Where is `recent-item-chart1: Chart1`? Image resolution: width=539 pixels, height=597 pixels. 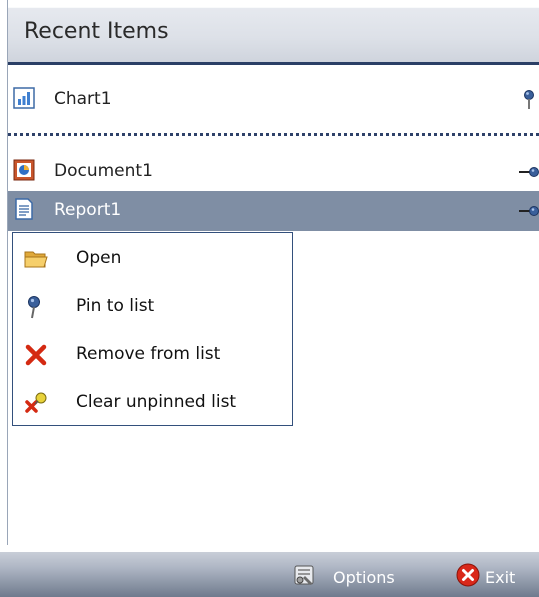 recent-item-chart1: Chart1 is located at coordinates (273, 100).